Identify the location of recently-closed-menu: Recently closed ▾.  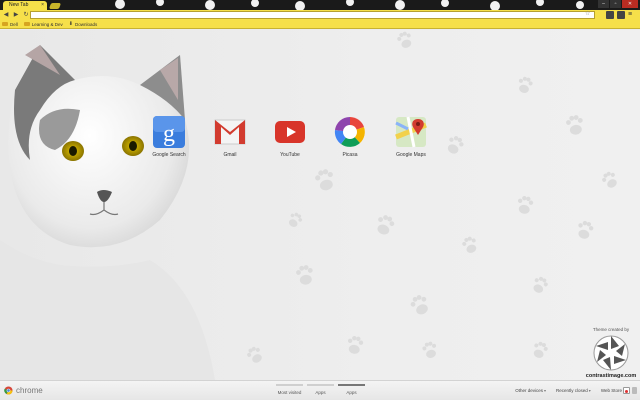
(573, 390).